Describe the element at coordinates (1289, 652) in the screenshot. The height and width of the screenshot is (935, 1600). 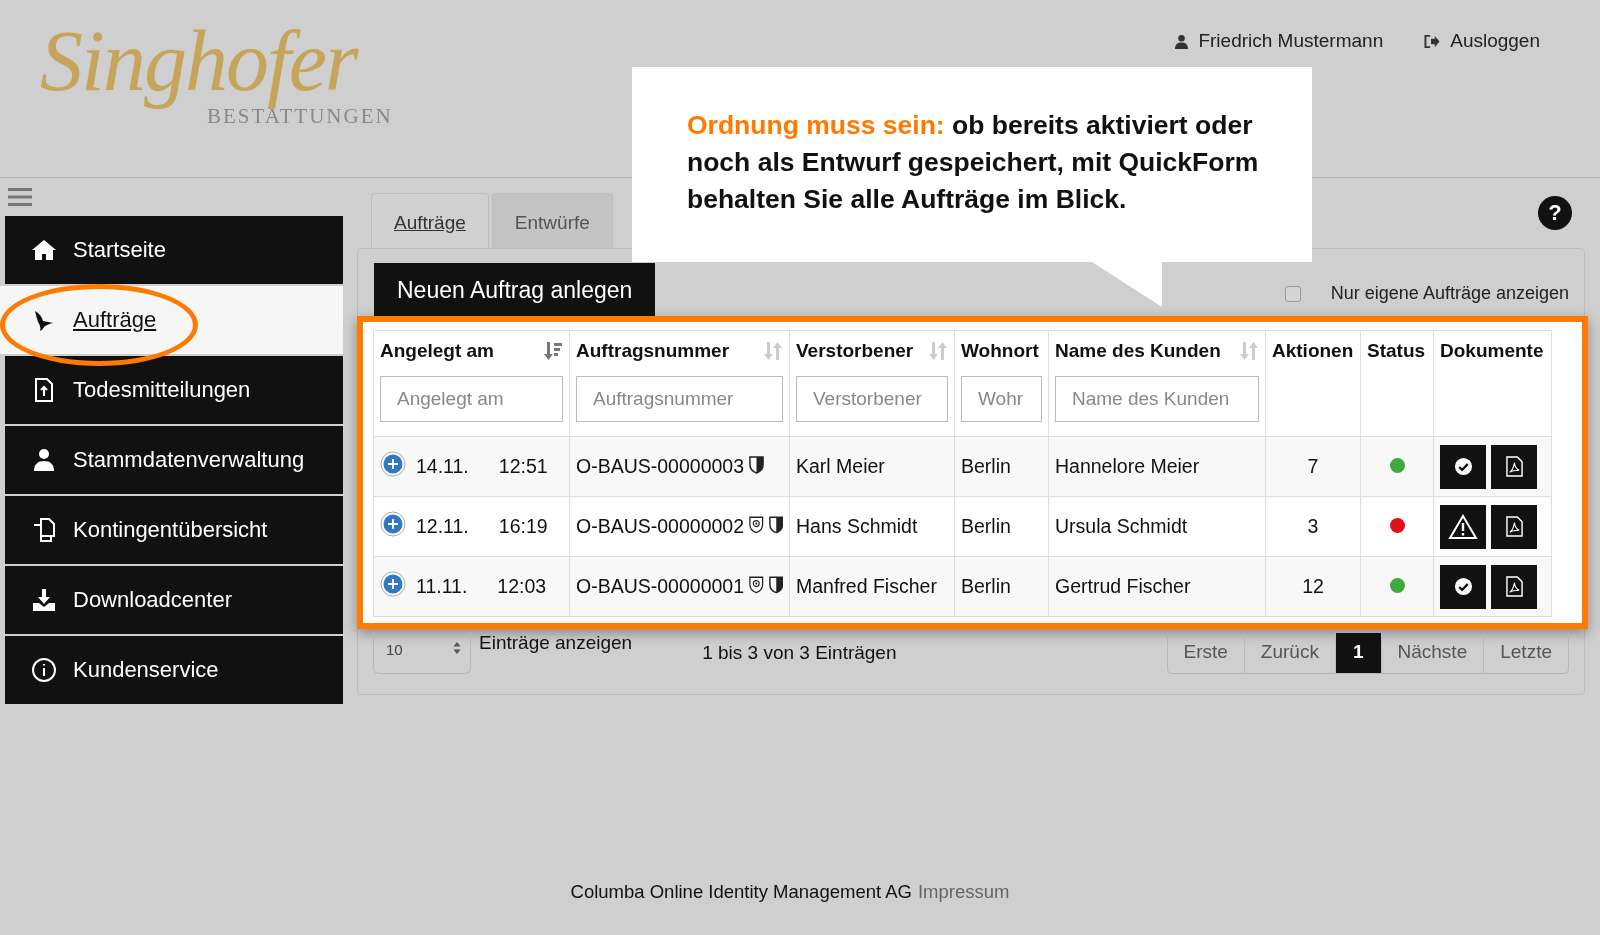
I see `pagination-button: Zurück` at that location.